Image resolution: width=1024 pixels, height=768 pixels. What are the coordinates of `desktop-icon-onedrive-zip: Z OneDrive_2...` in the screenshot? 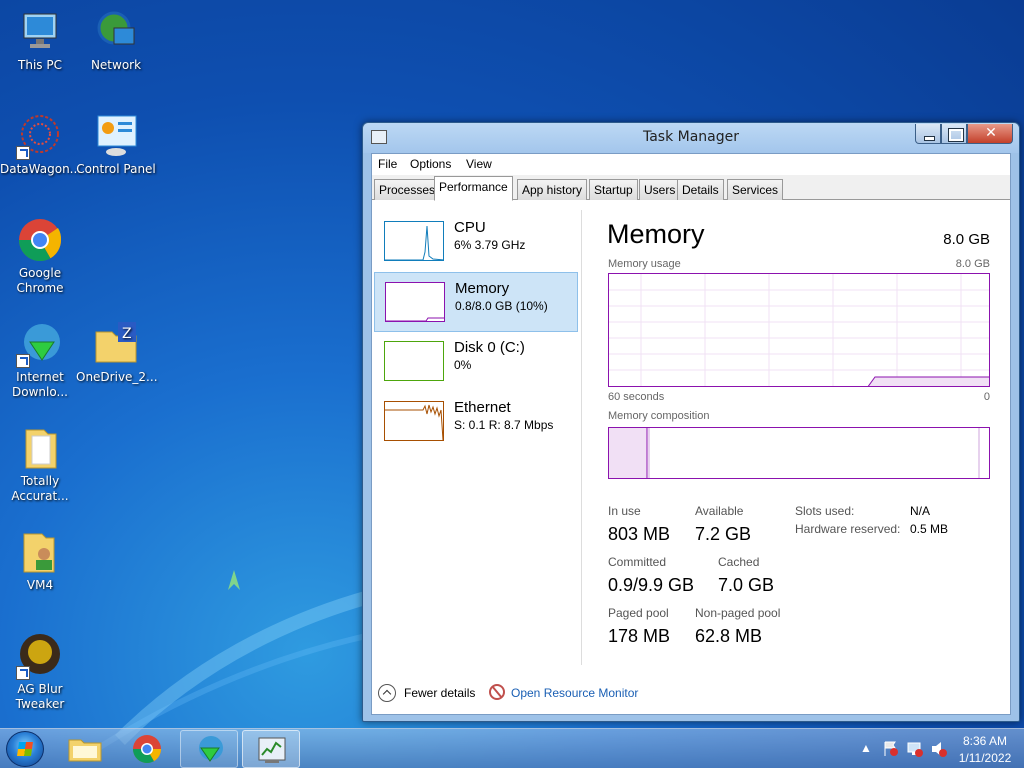 It's located at (117, 352).